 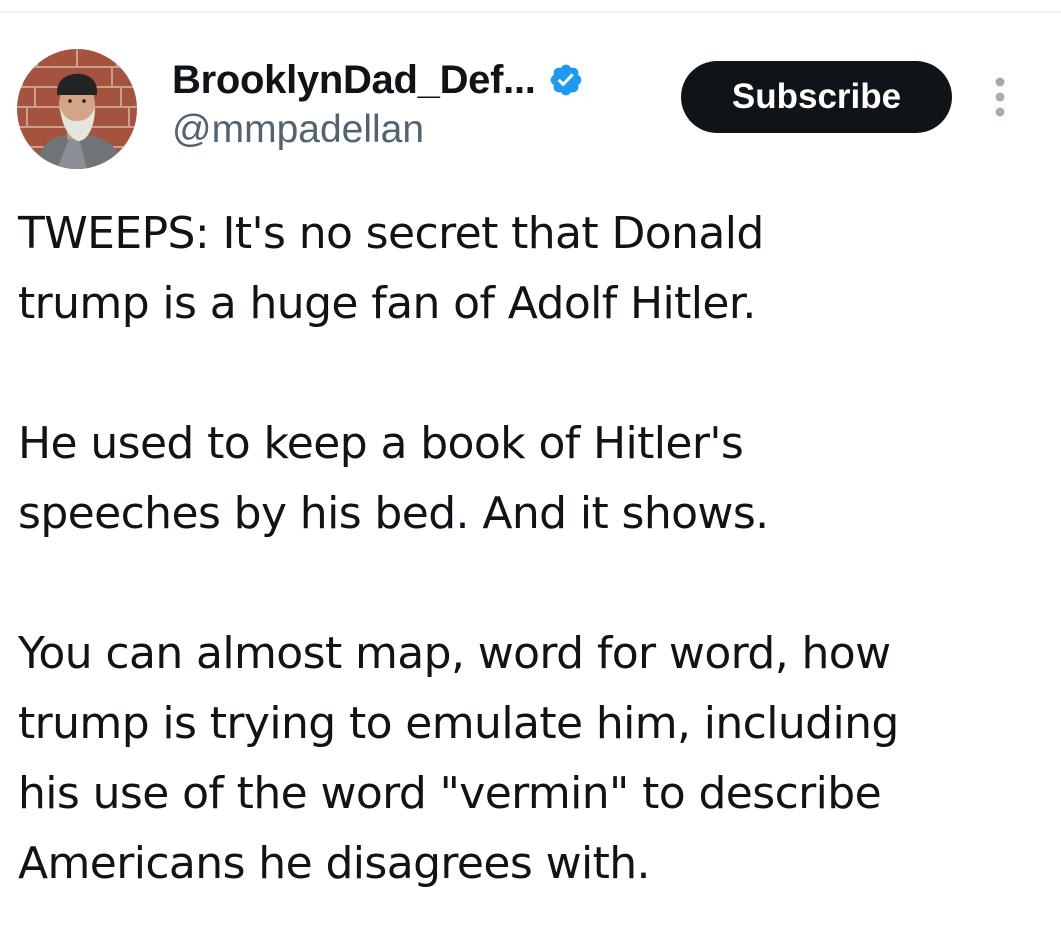 I want to click on avatar, so click(x=77, y=109).